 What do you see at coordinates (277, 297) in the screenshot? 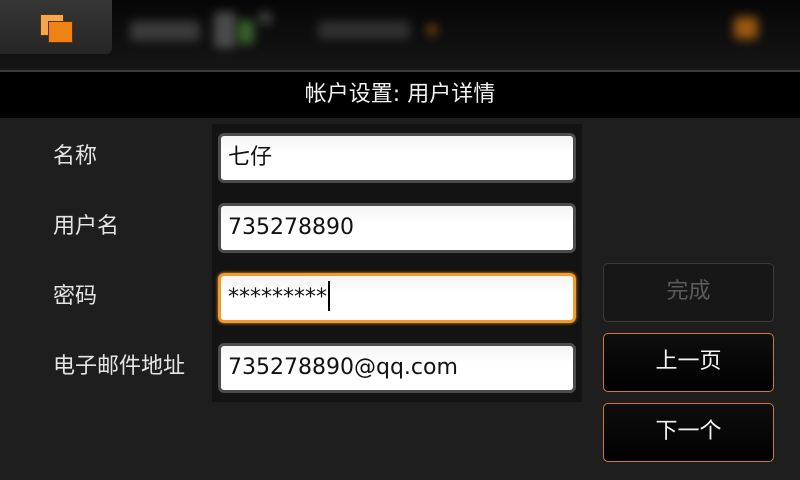
I see `password-field-value: *********` at bounding box center [277, 297].